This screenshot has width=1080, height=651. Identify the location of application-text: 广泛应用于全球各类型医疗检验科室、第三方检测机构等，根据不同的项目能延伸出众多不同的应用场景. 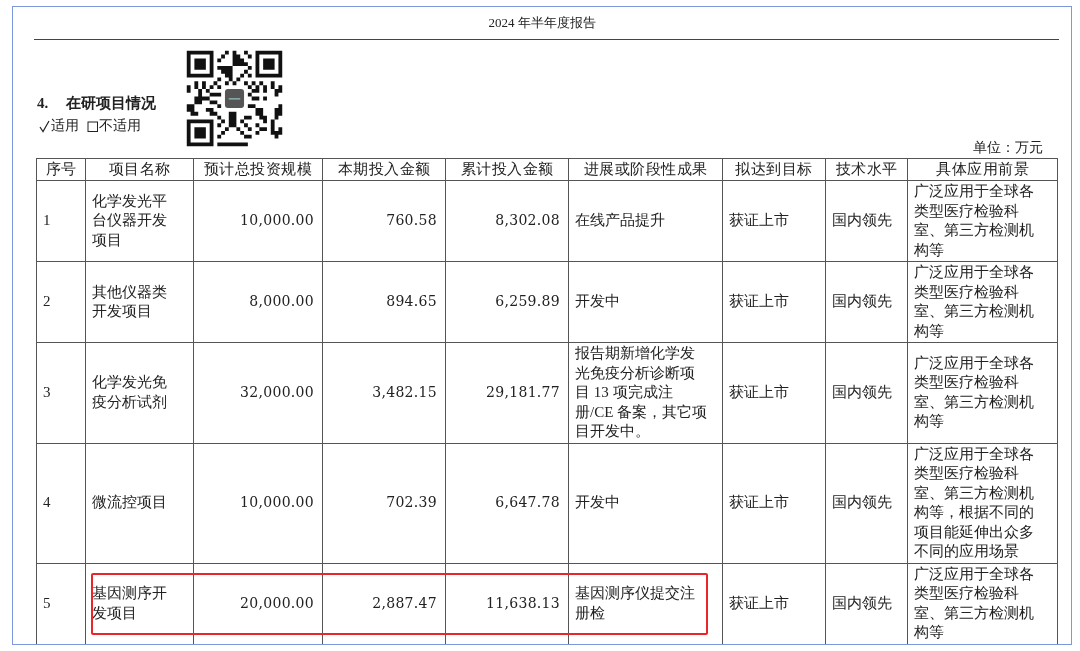
(974, 502).